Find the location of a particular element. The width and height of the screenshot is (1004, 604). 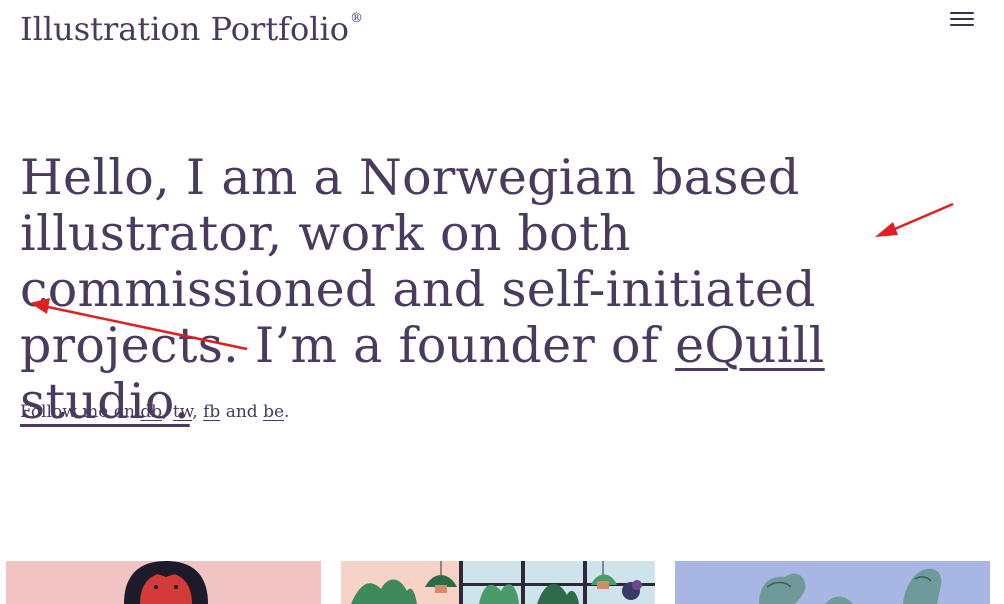

hanging-plants-illustration is located at coordinates (498, 582).